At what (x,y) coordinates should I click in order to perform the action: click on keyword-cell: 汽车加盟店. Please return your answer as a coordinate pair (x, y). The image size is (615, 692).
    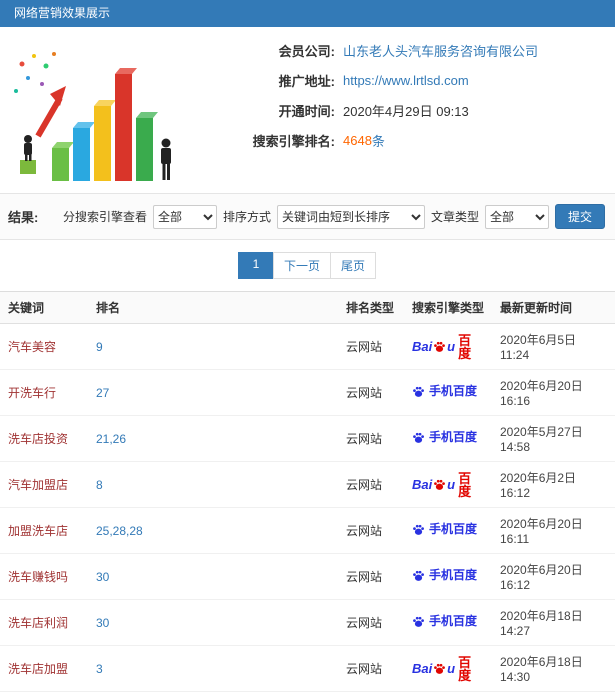
    Looking at the image, I should click on (44, 484).